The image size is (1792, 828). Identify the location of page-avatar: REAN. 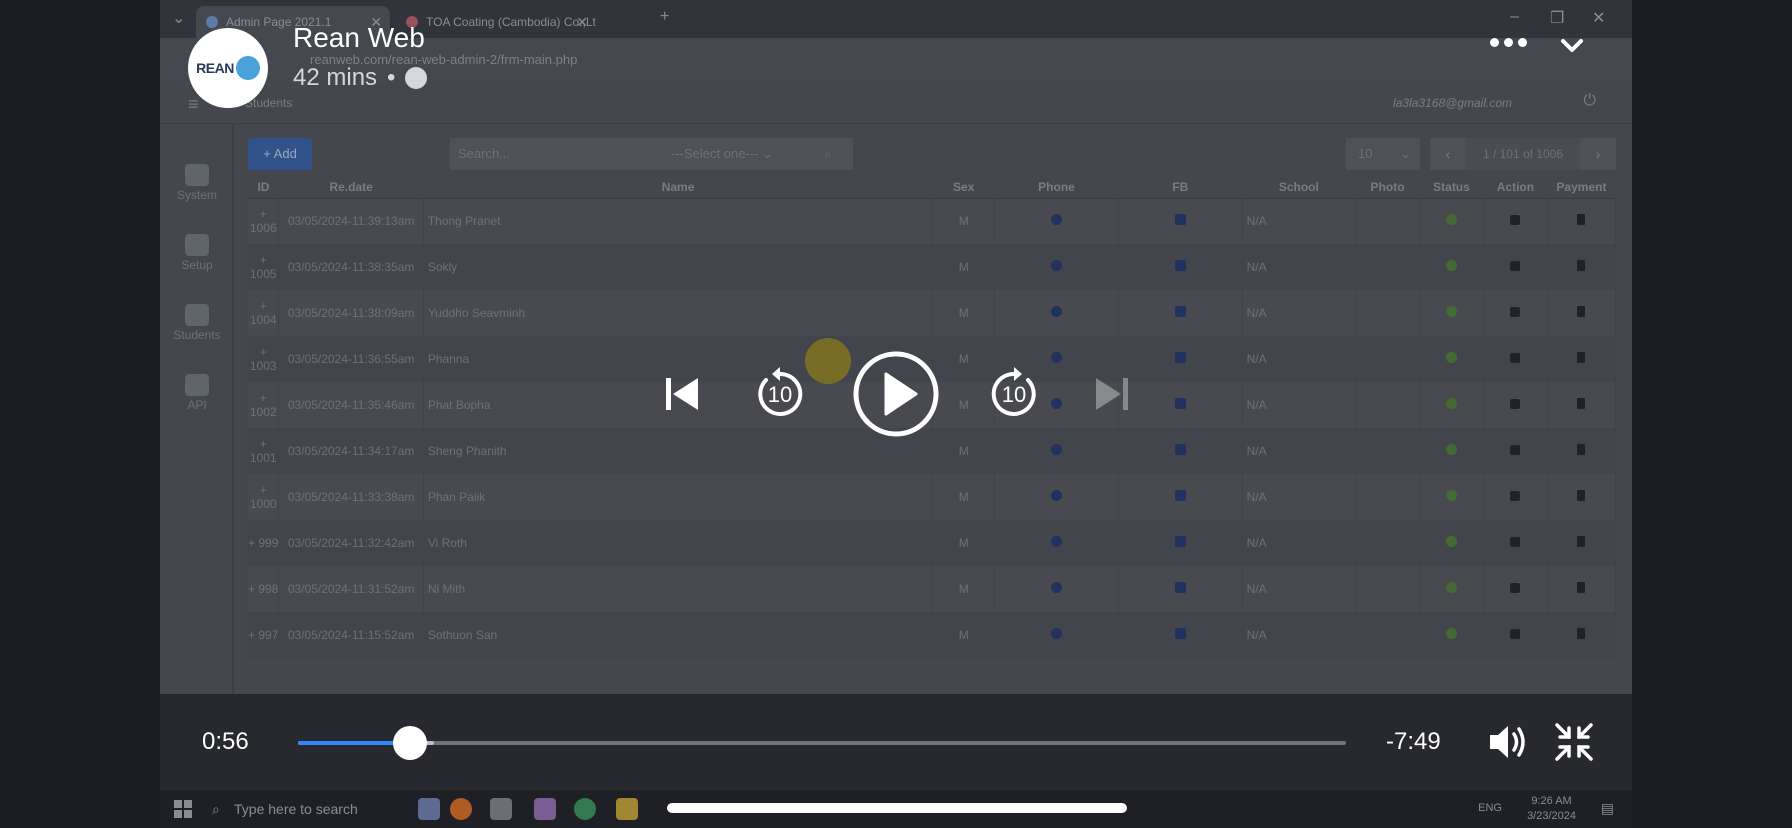
(228, 68).